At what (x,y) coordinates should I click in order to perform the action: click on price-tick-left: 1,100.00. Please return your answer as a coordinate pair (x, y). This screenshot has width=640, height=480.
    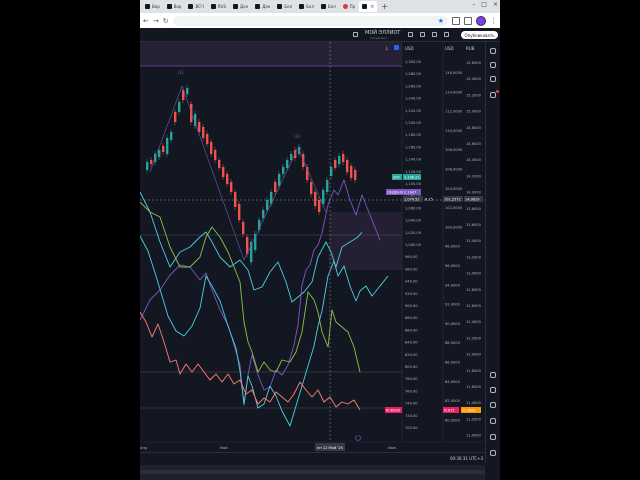
    Looking at the image, I should click on (413, 184).